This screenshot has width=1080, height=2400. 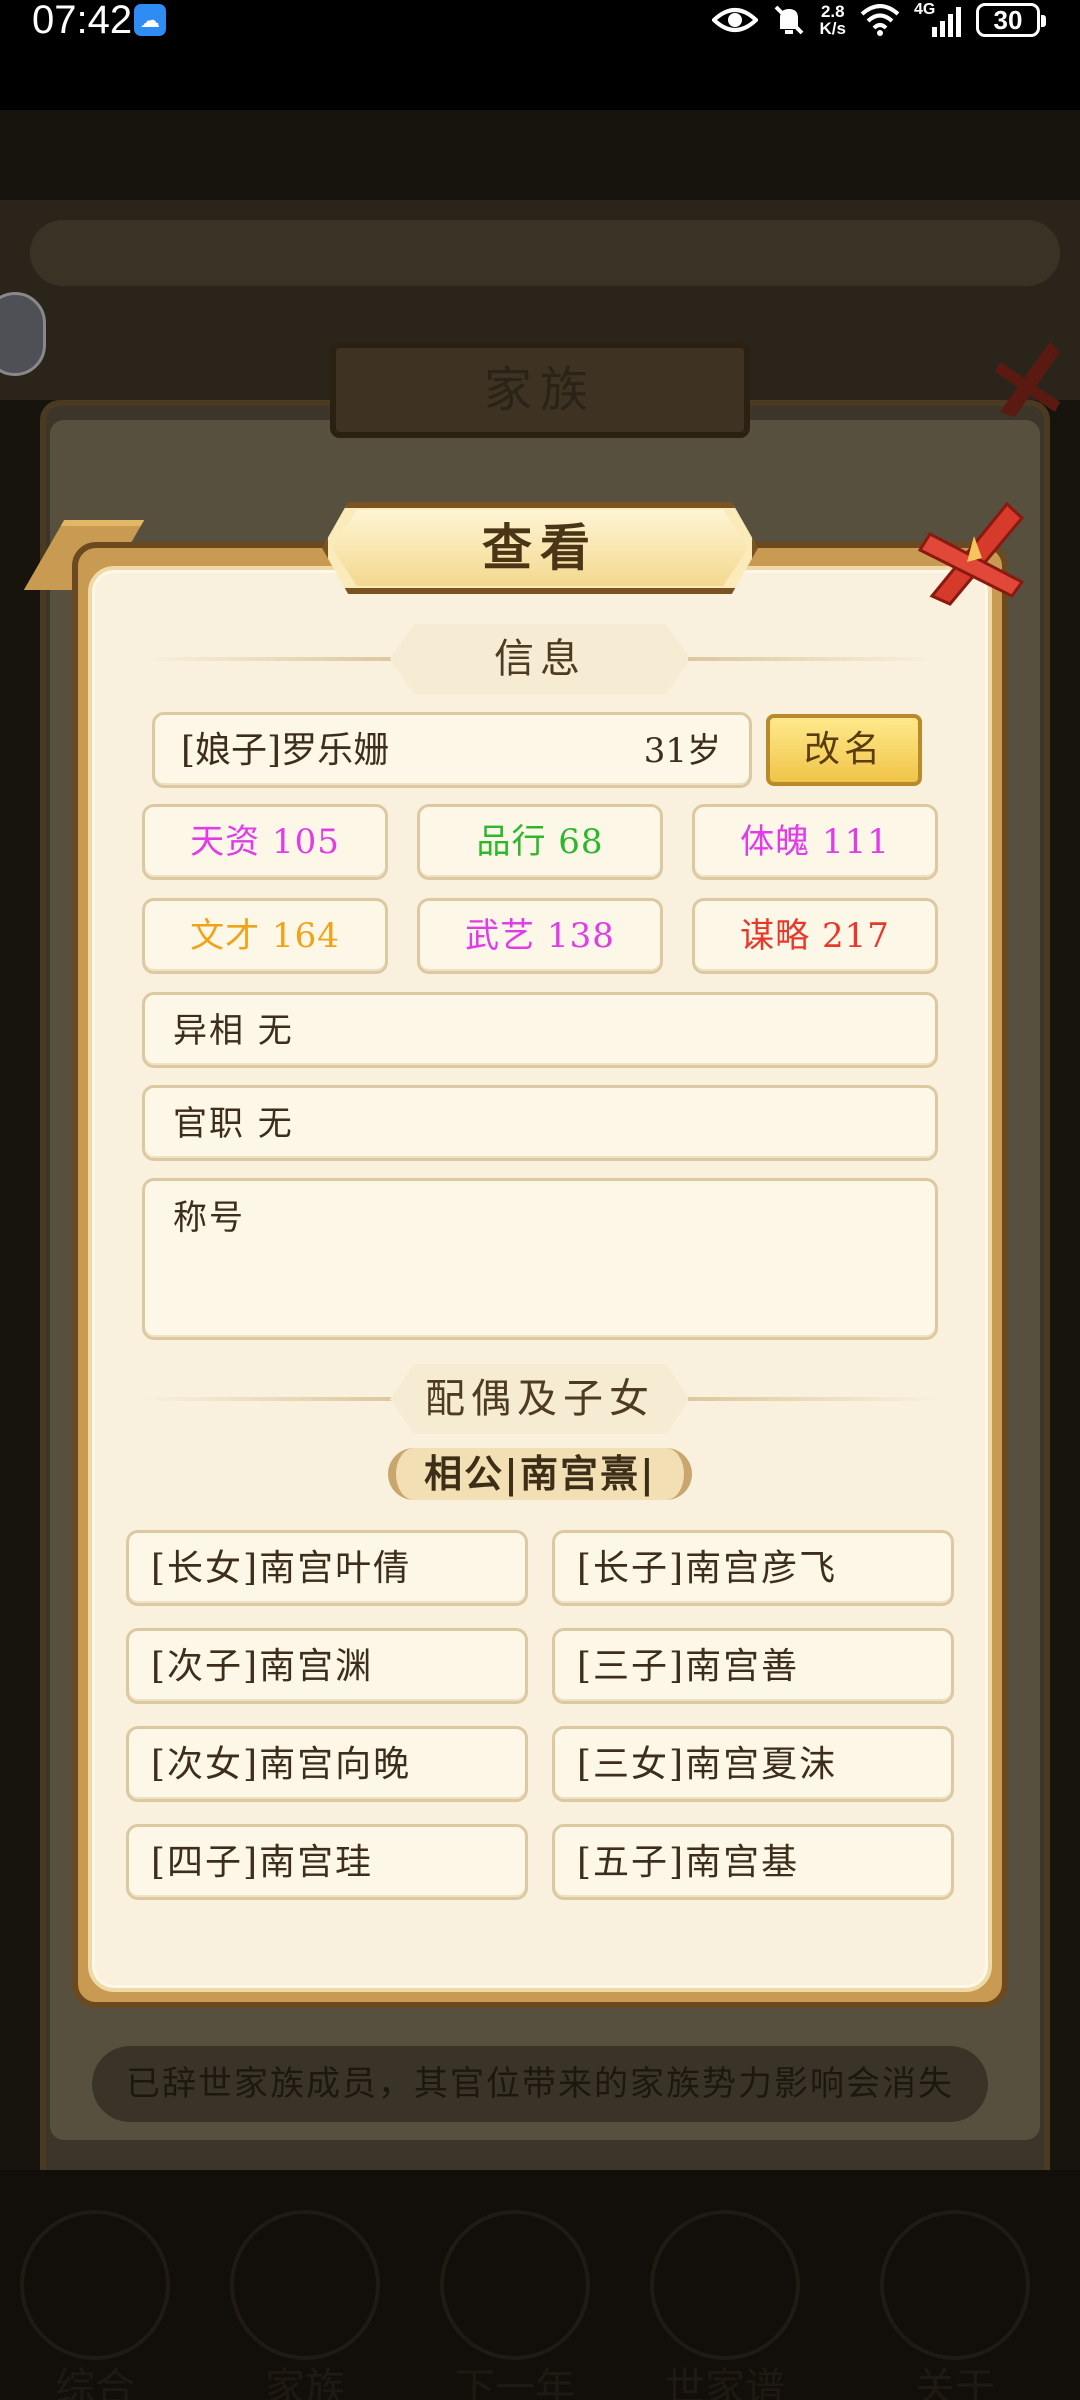 I want to click on battery-indicator: 30, so click(x=1011, y=20).